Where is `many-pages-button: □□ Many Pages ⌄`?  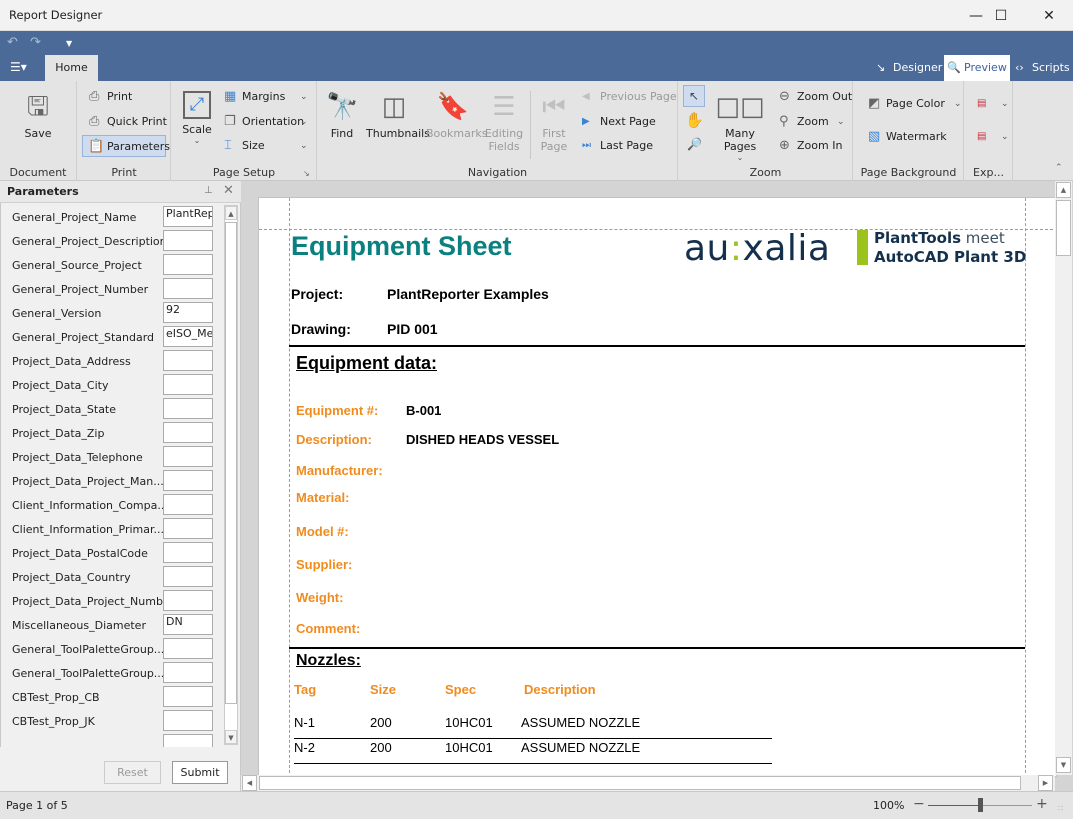 many-pages-button: □□ Many Pages ⌄ is located at coordinates (740, 126).